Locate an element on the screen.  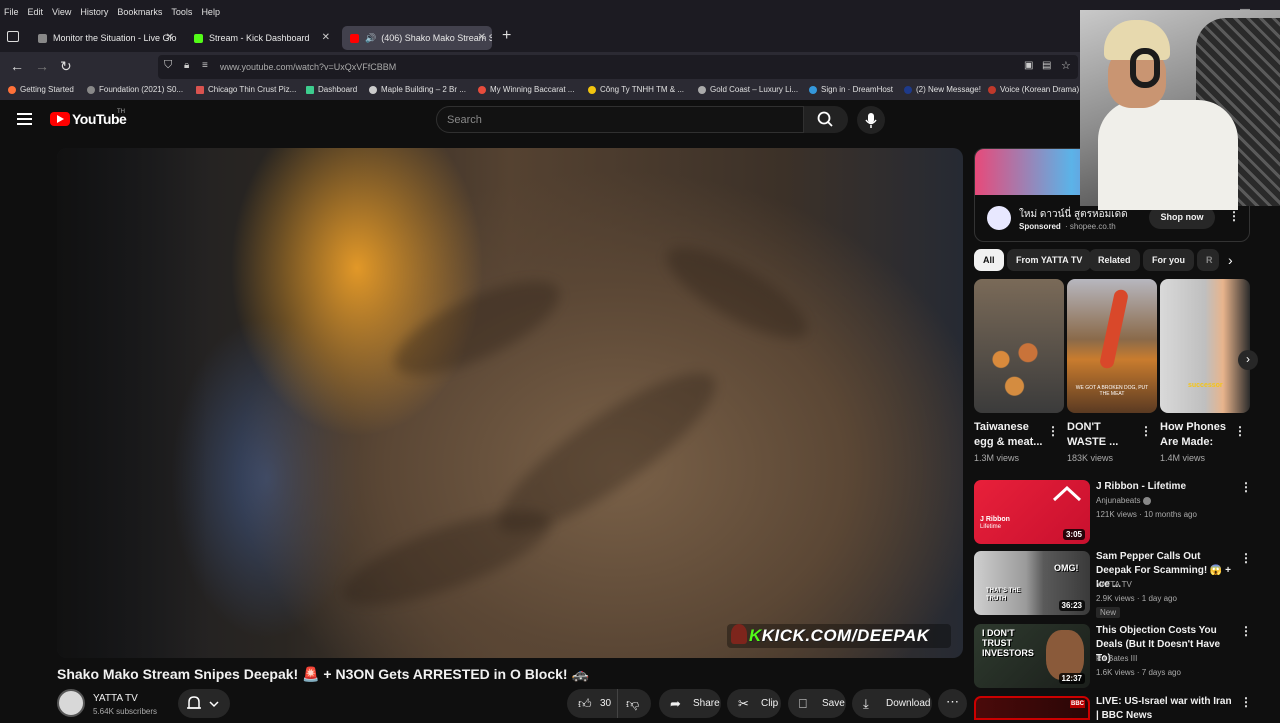
back-icon: ← is located at coordinates (17, 66).